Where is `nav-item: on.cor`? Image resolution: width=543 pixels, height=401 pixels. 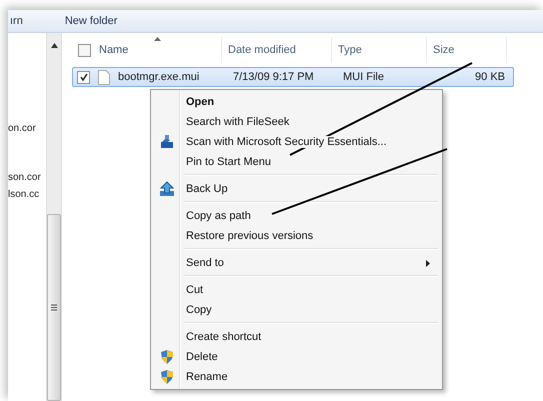
nav-item: on.cor is located at coordinates (27, 128).